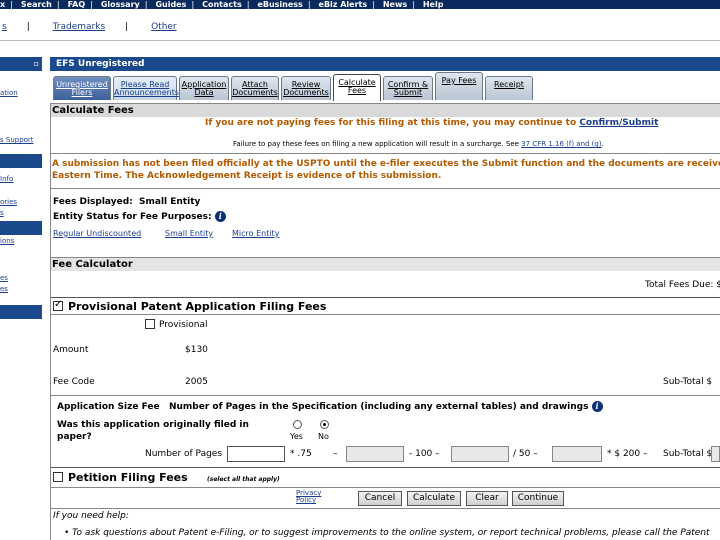 Image resolution: width=720 pixels, height=540 pixels. What do you see at coordinates (36, 64) in the screenshot?
I see `window-icon: ▫` at bounding box center [36, 64].